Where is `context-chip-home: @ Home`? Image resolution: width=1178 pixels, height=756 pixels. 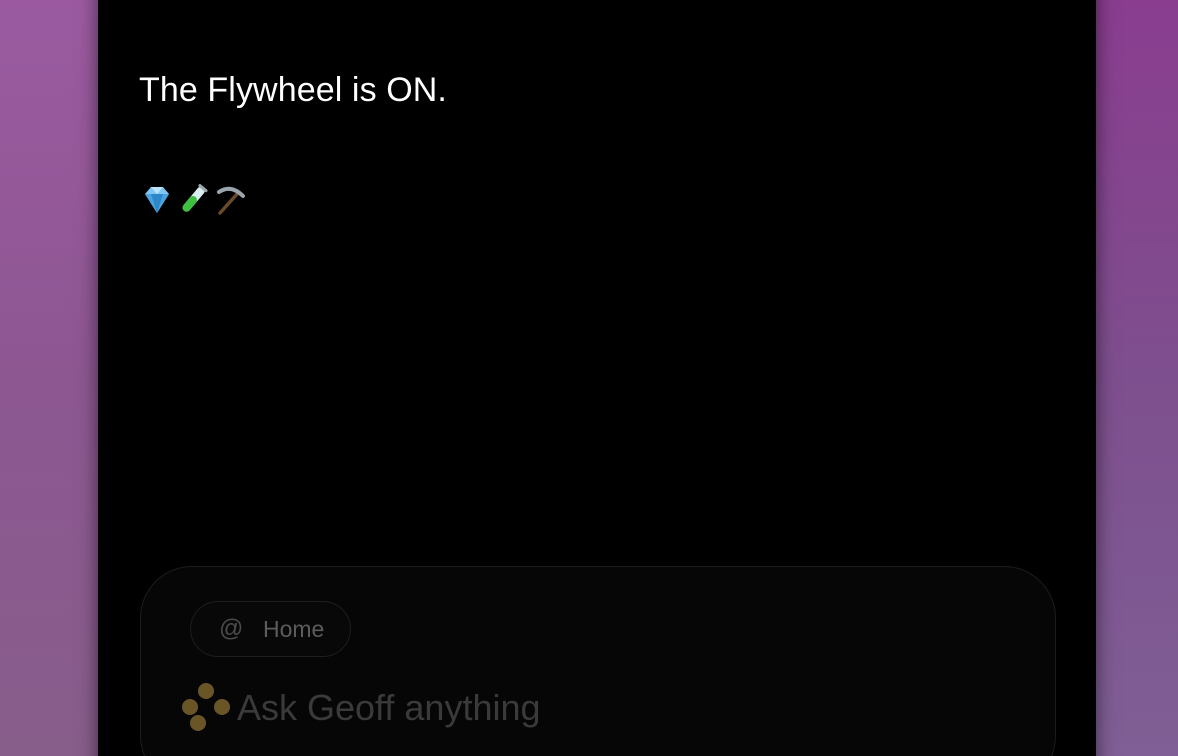 context-chip-home: @ Home is located at coordinates (270, 629).